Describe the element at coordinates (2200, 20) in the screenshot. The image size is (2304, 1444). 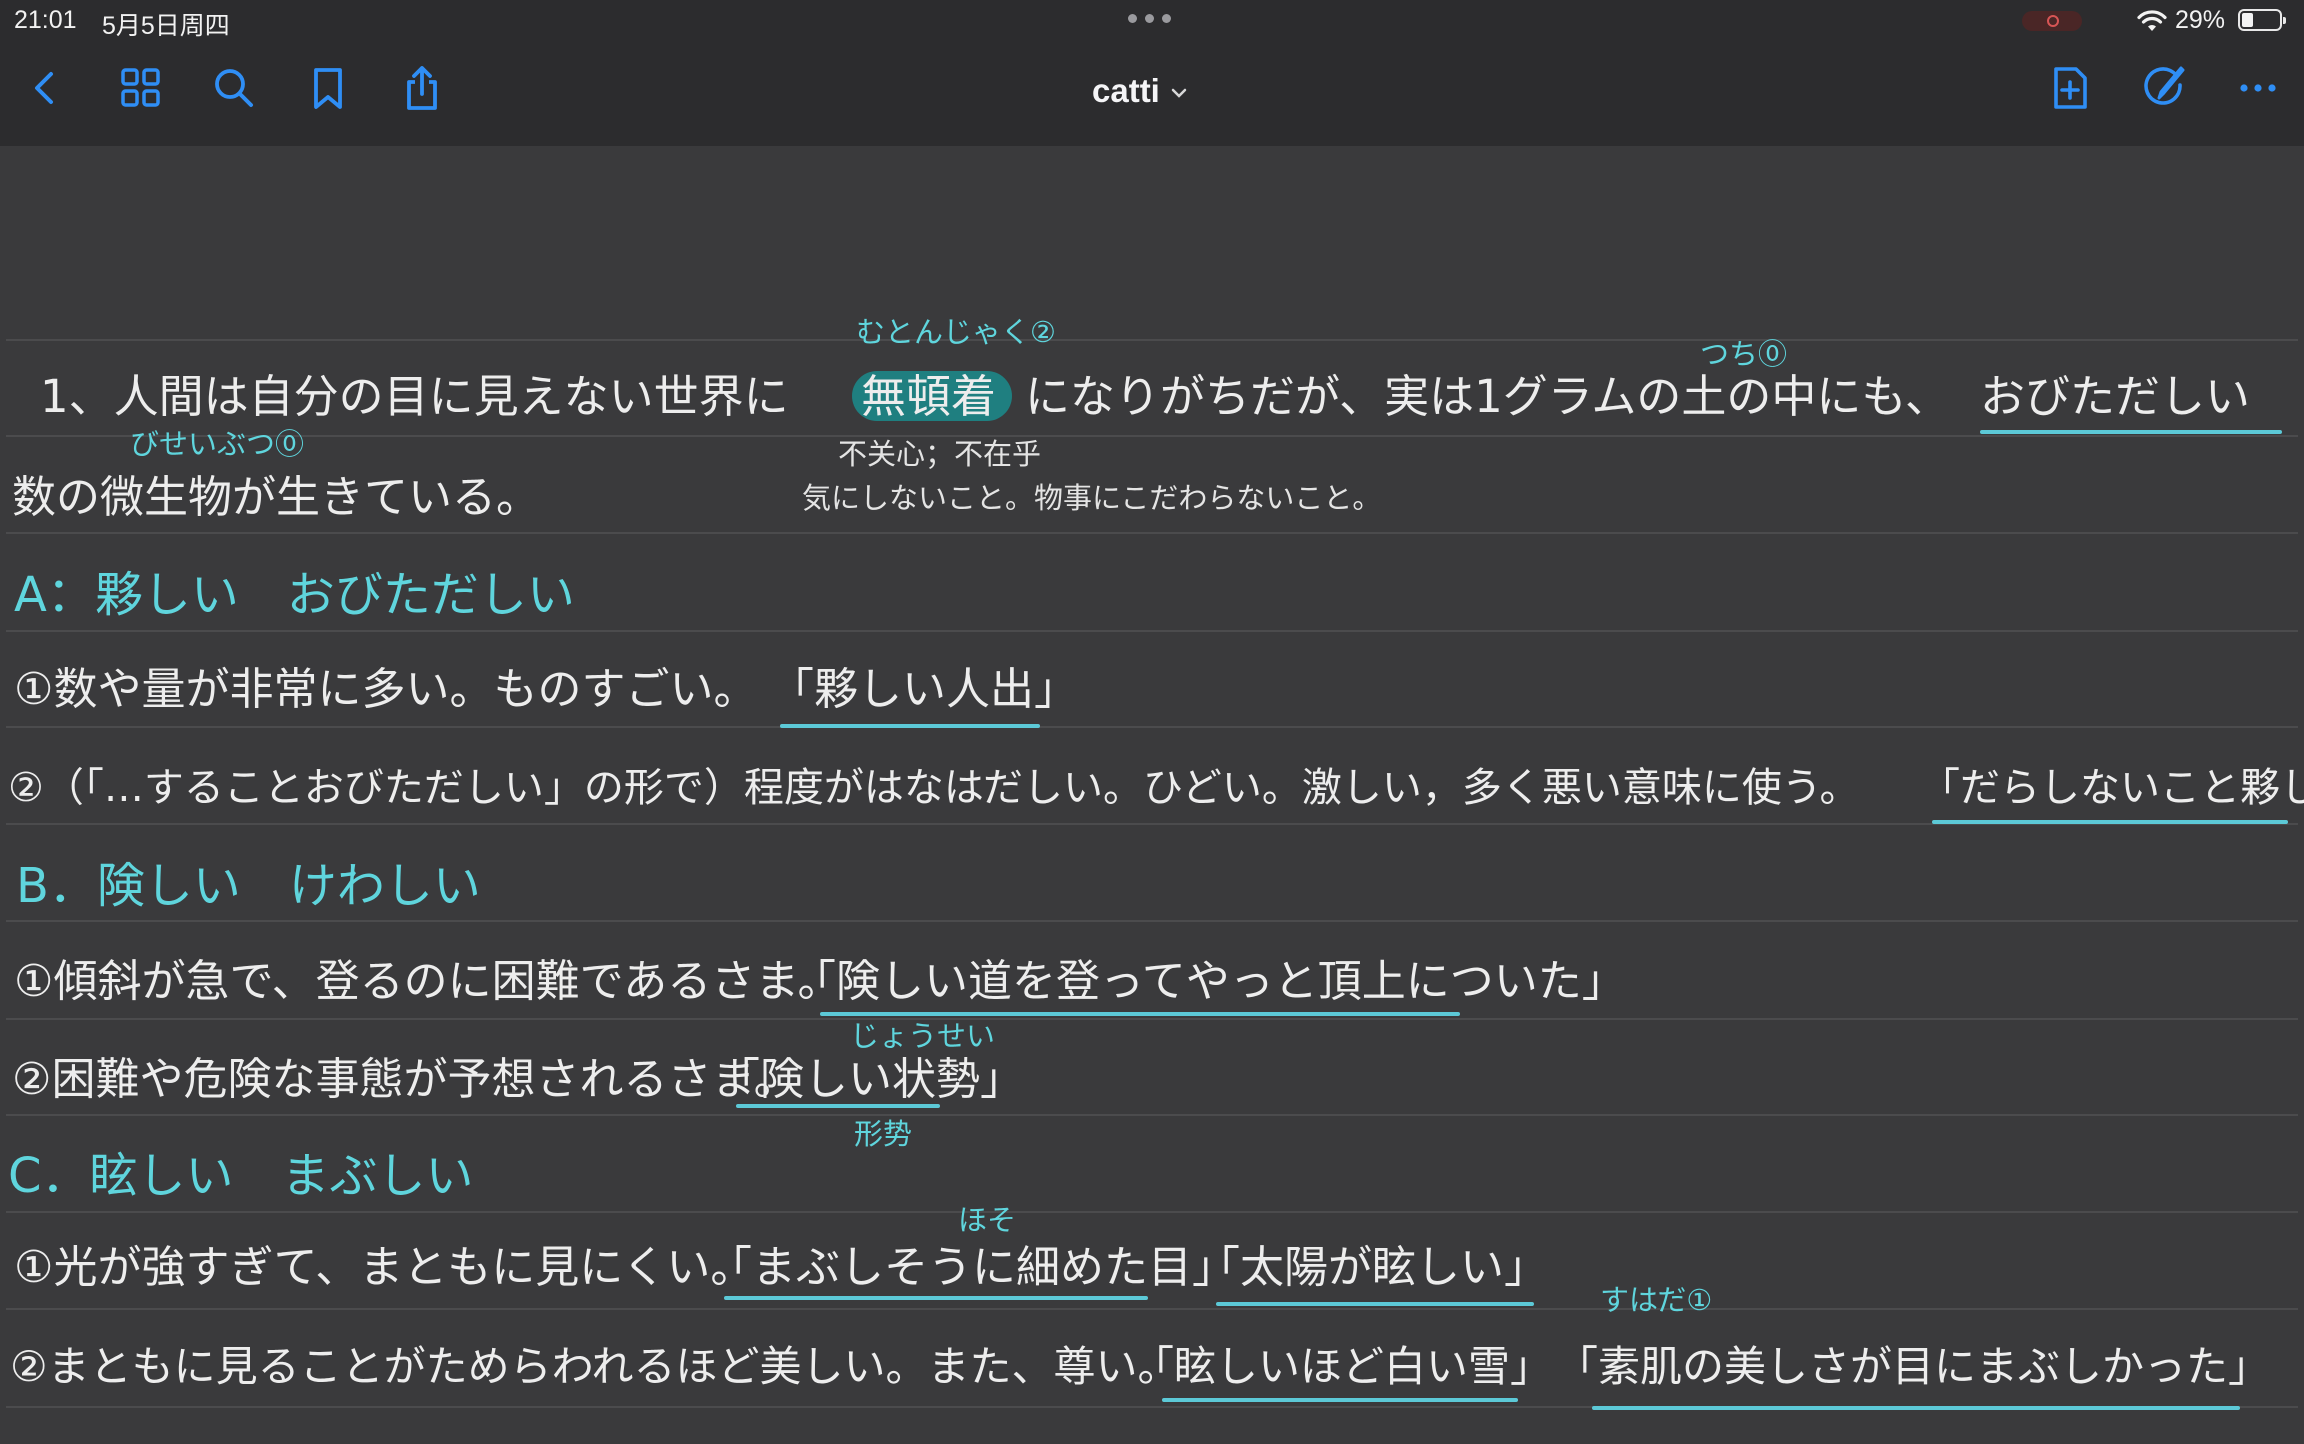
I see `battery-percent: 29%` at that location.